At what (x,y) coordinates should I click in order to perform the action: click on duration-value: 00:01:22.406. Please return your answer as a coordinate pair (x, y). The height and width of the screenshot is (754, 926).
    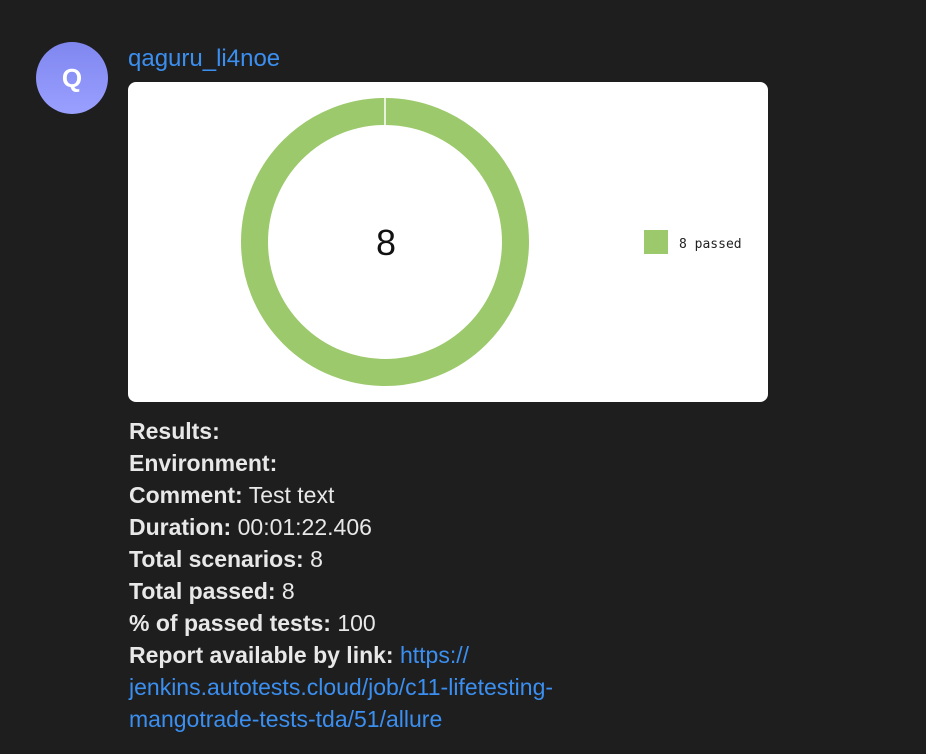
    Looking at the image, I should click on (301, 527).